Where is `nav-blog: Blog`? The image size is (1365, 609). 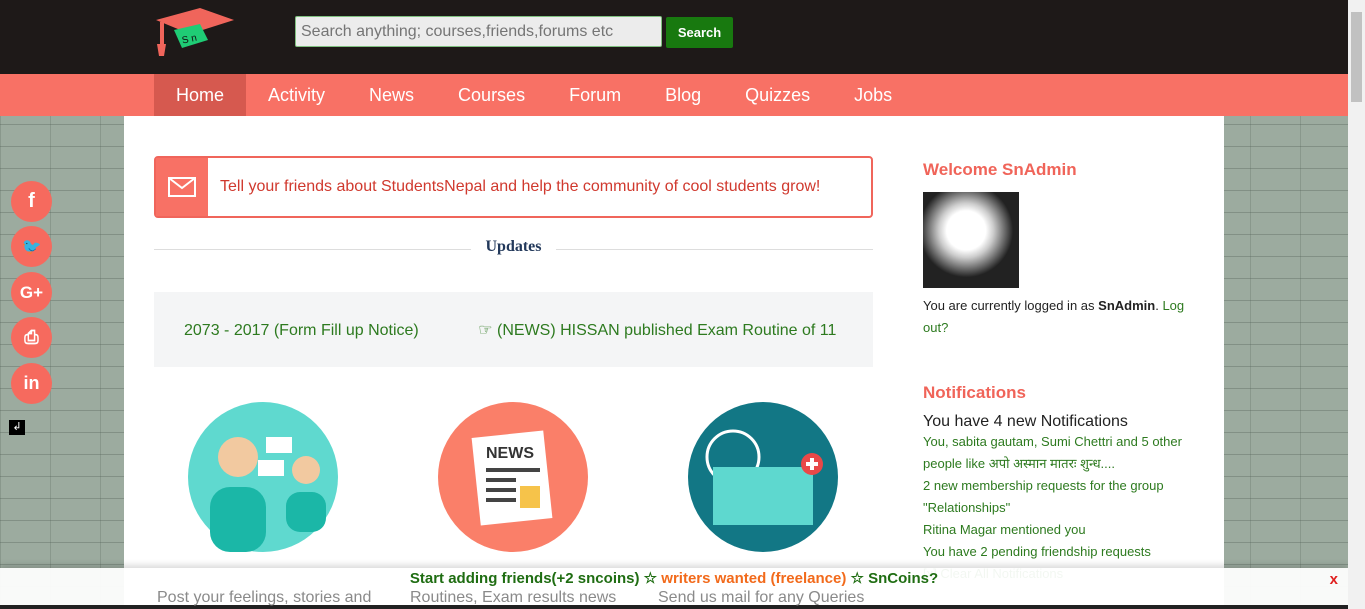
nav-blog: Blog is located at coordinates (683, 95).